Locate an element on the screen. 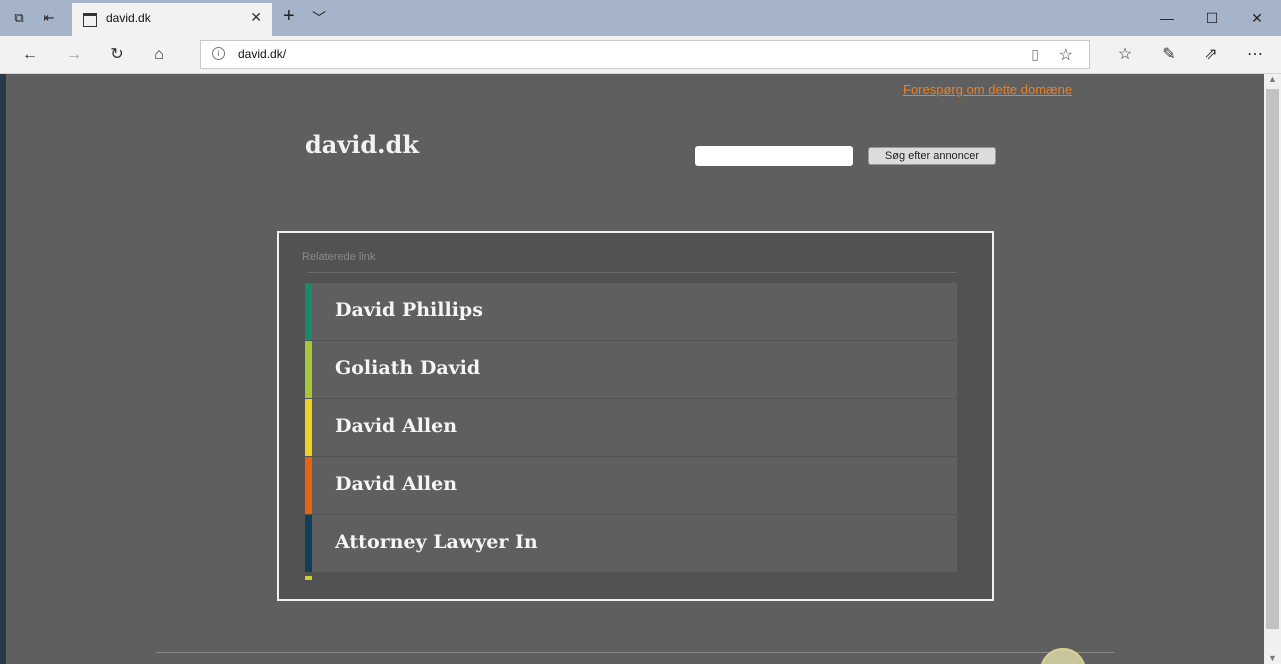 The image size is (1281, 664). title-bar: ⧉ ⇤ david.dk ✕ + ﹀ — ☐ ✕ is located at coordinates (640, 18).